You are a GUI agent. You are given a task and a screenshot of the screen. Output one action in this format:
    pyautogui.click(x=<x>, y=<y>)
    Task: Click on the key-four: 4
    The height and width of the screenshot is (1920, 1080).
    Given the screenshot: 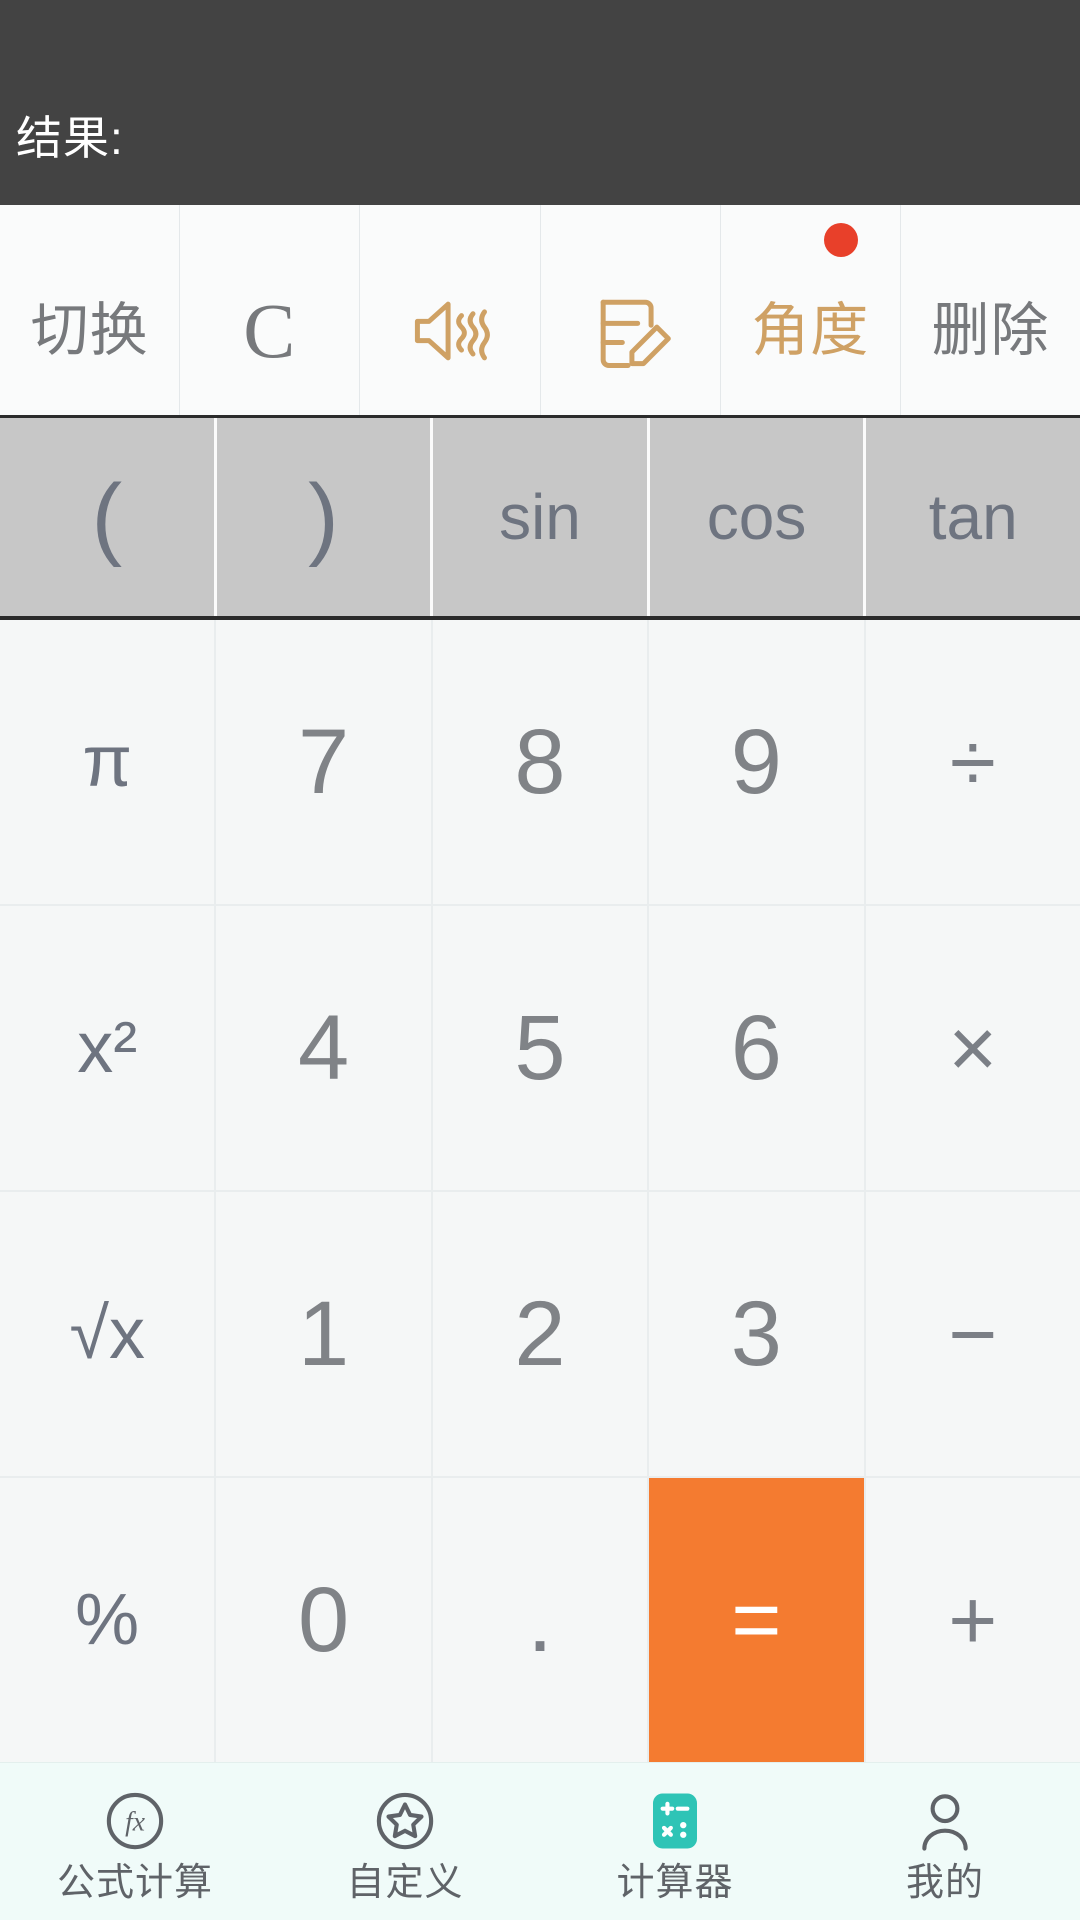 What is the action you would take?
    pyautogui.click(x=323, y=1048)
    